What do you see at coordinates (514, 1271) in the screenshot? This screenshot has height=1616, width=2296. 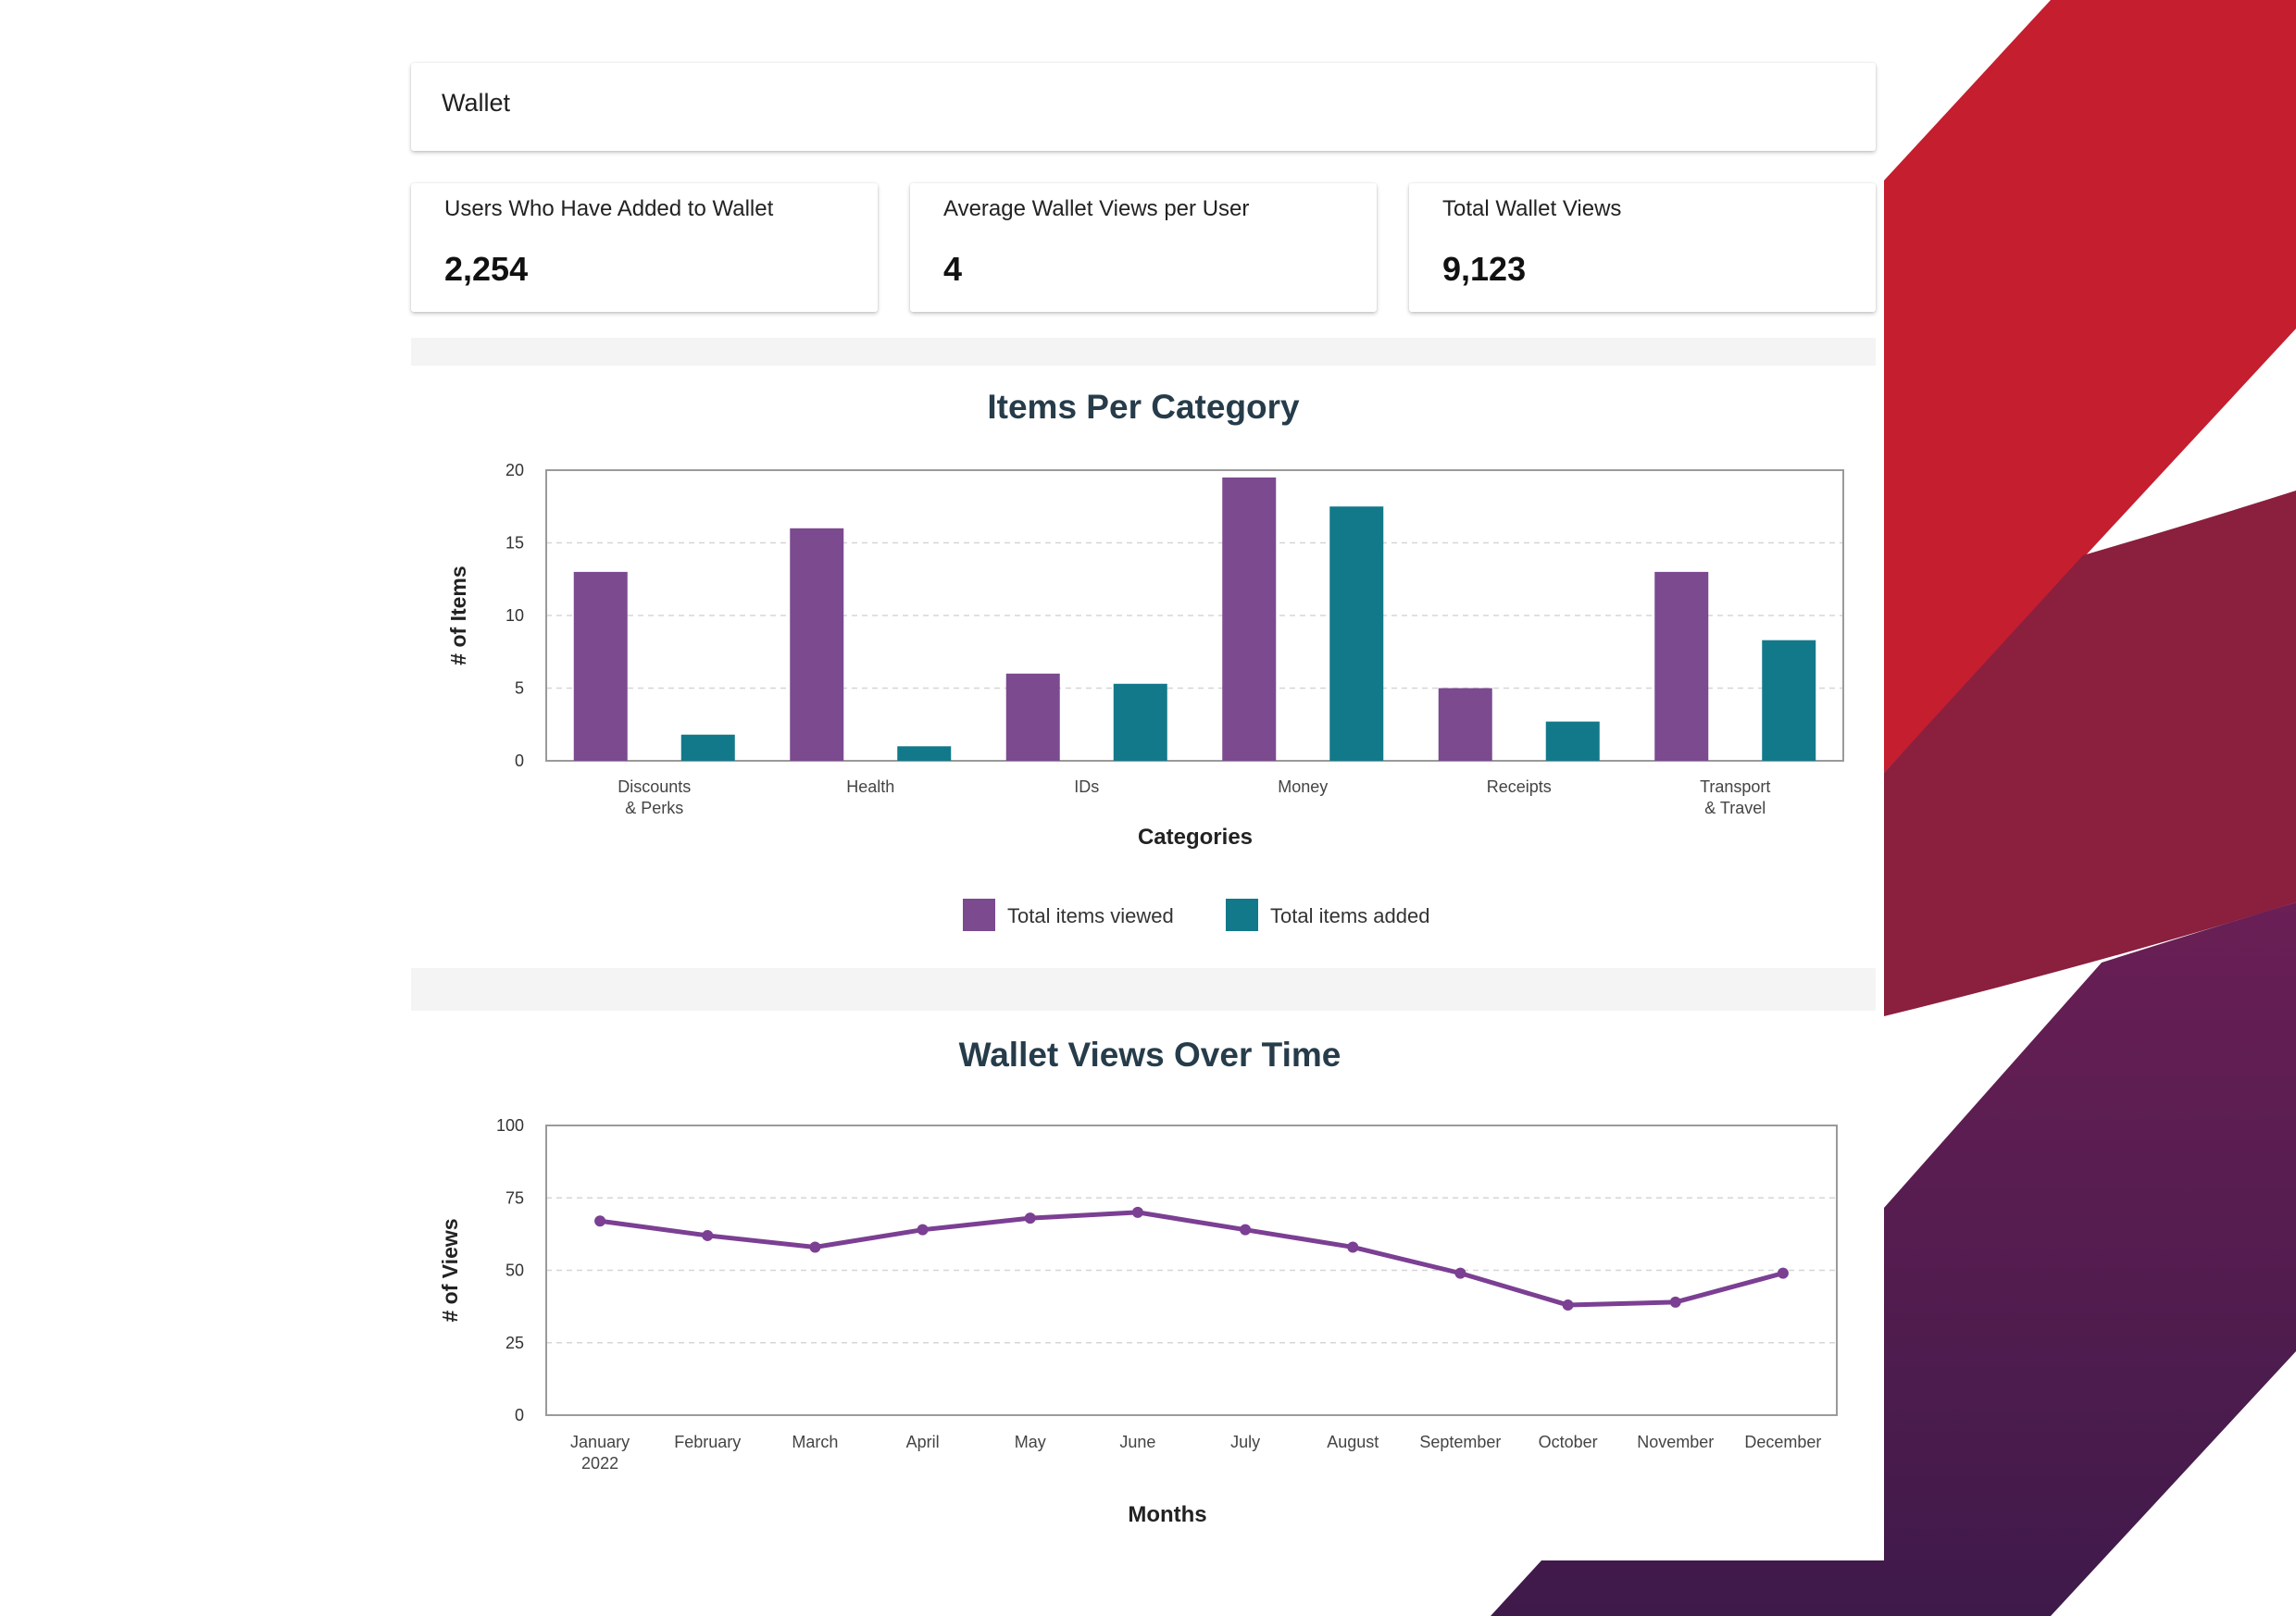 I see `y-tick-label: 50` at bounding box center [514, 1271].